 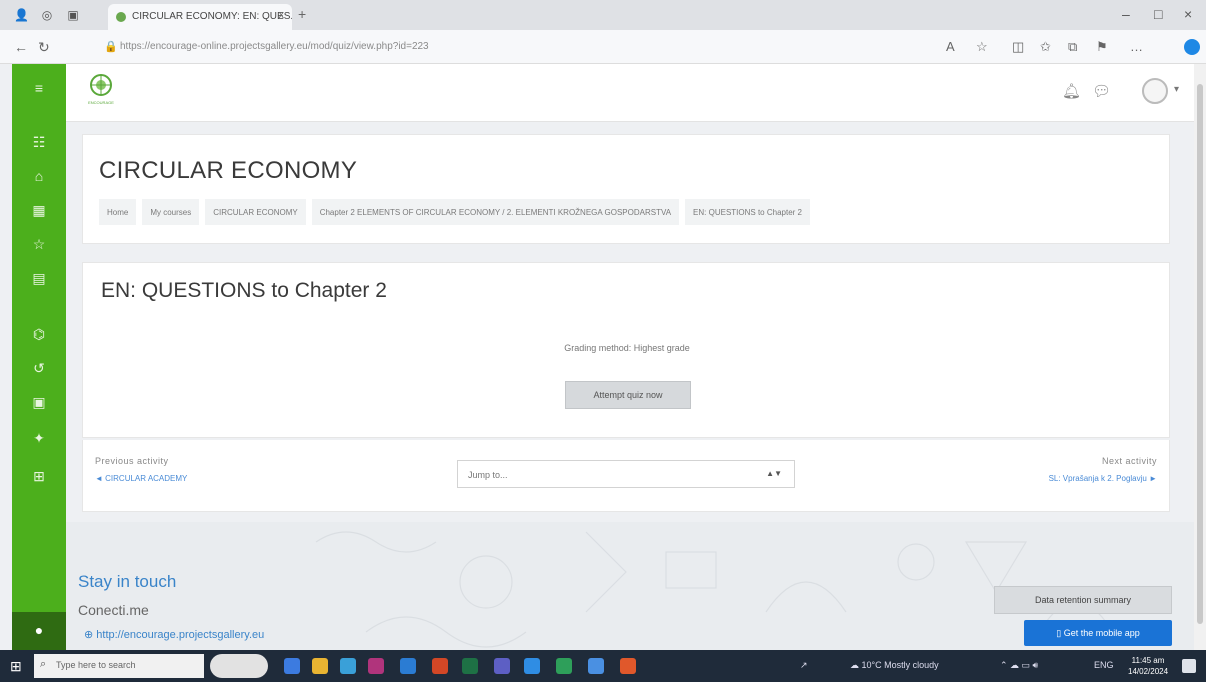 What do you see at coordinates (1019, 665) in the screenshot?
I see `system-tray-icons: ⌃ ☁ ▭ 🔊︎` at bounding box center [1019, 665].